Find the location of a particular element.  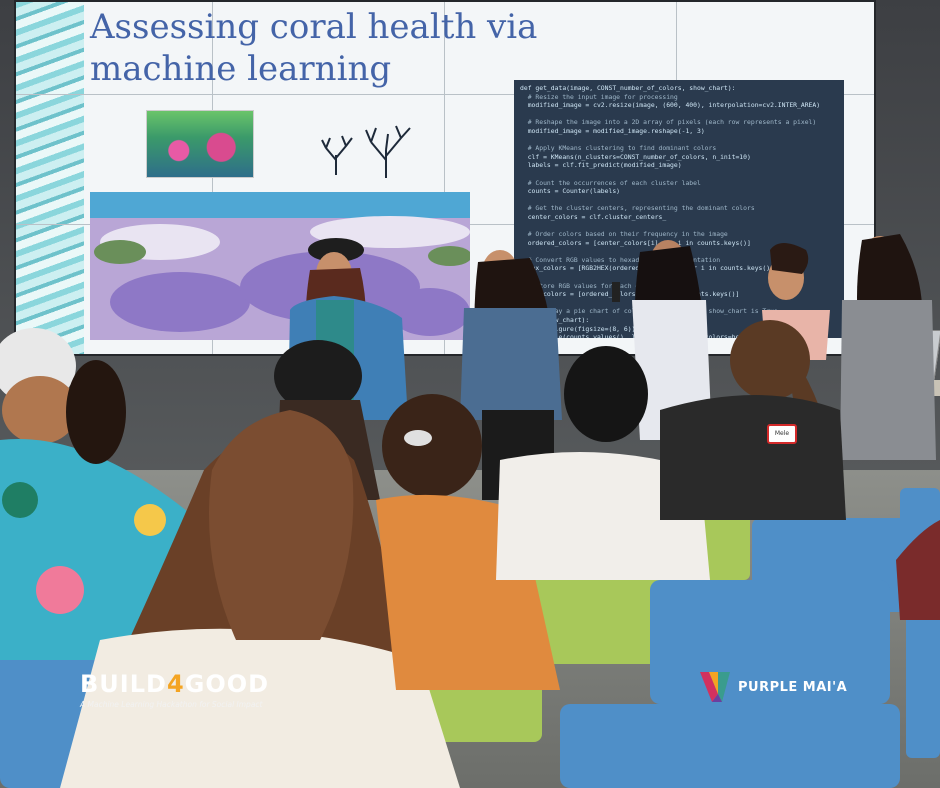

purple-maia-logo-spacer is located at coordinates (716, 687).